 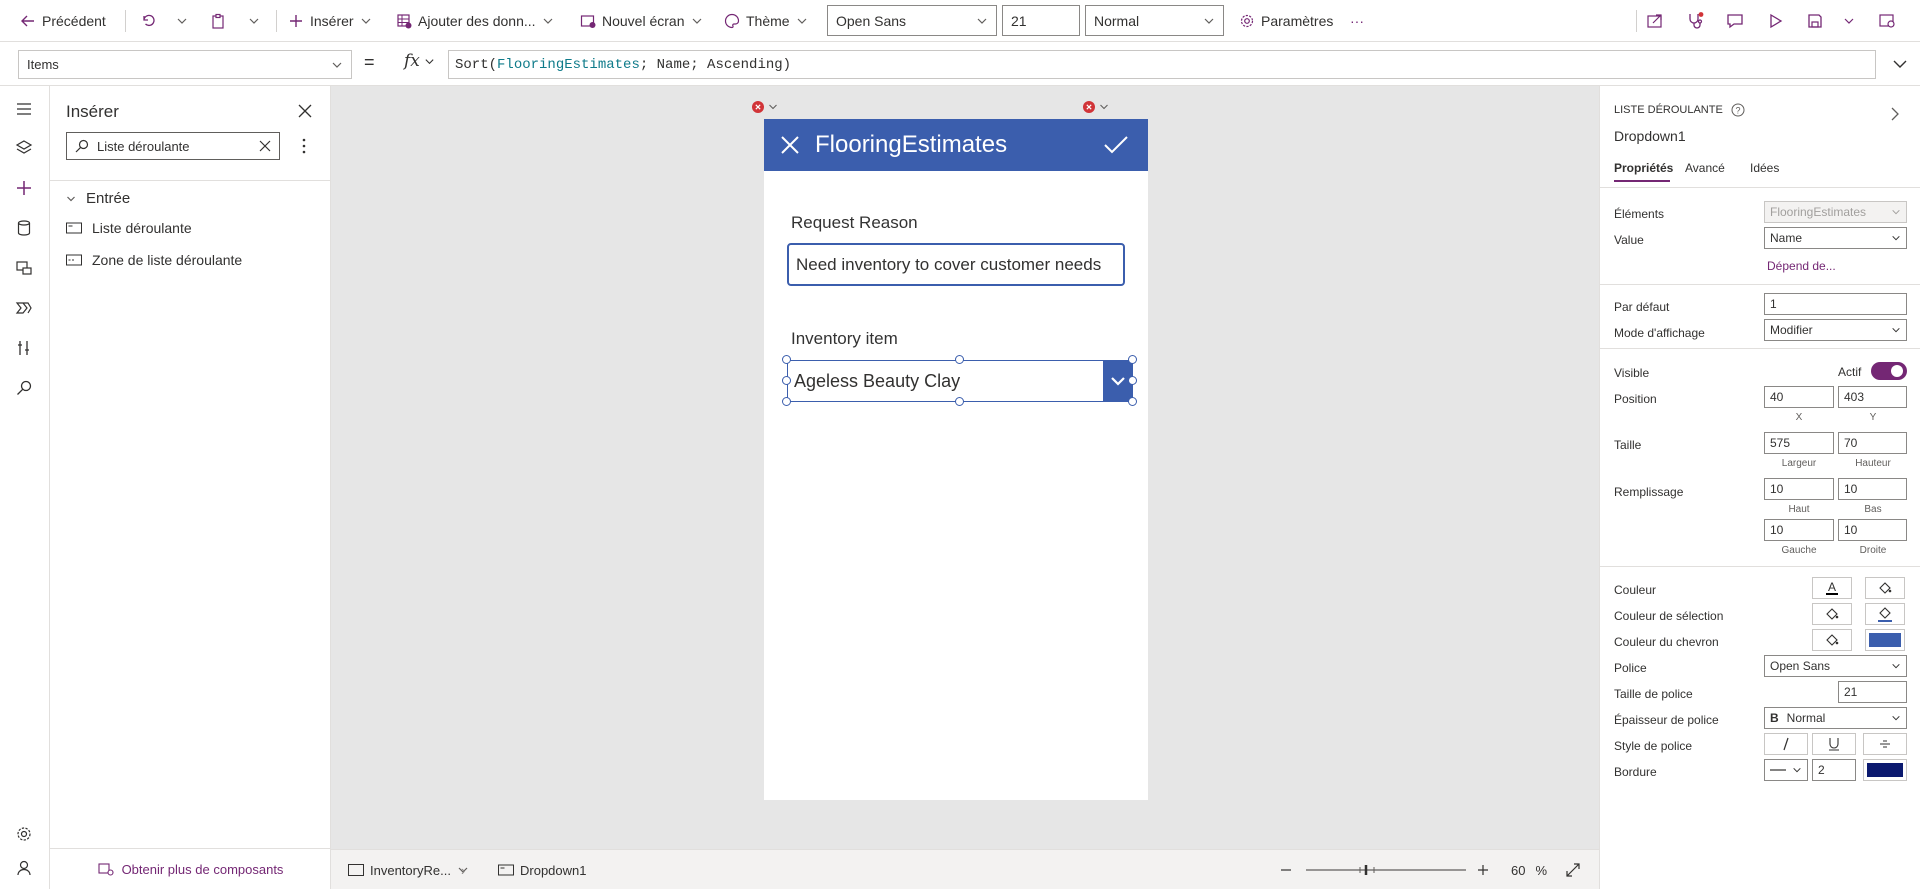 I want to click on fill-color-swatch, so click(x=1885, y=588).